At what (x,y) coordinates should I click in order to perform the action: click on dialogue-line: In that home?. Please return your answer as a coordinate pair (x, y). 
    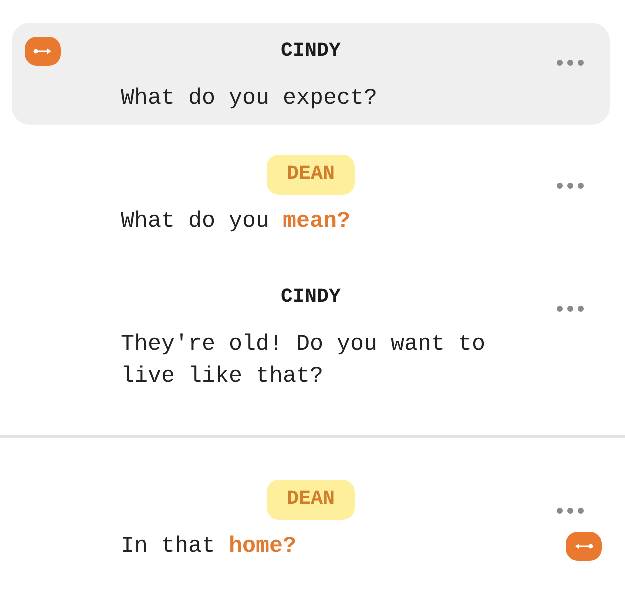
    Looking at the image, I should click on (209, 546).